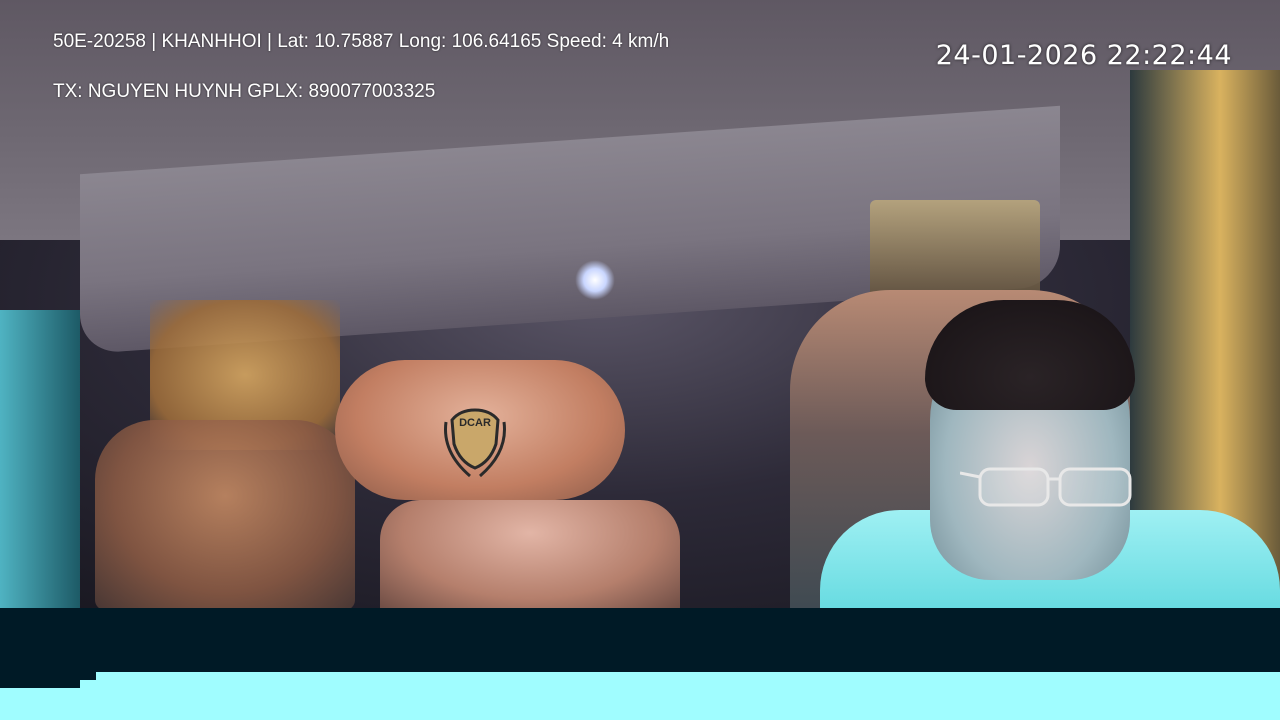 Image resolution: width=1280 pixels, height=720 pixels. I want to click on passenger-seat-middle, so click(530, 555).